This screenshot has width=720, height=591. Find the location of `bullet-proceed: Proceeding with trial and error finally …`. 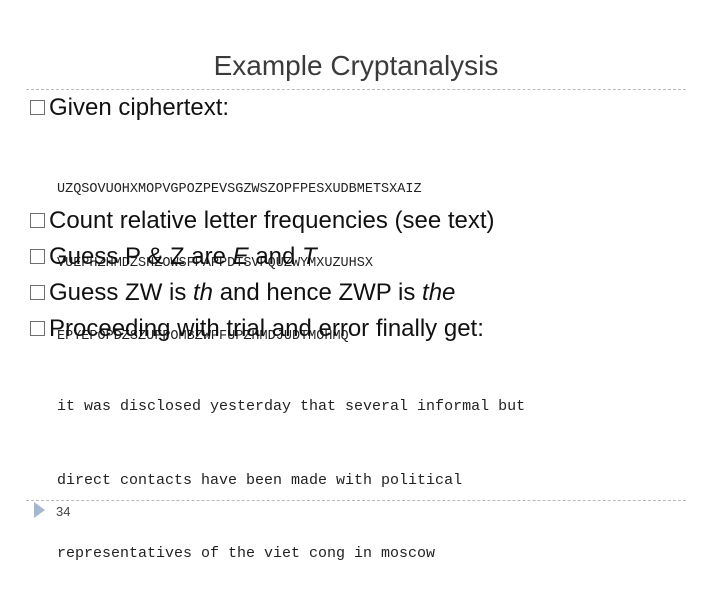

bullet-proceed: Proceeding with trial and error finally … is located at coordinates (257, 329).